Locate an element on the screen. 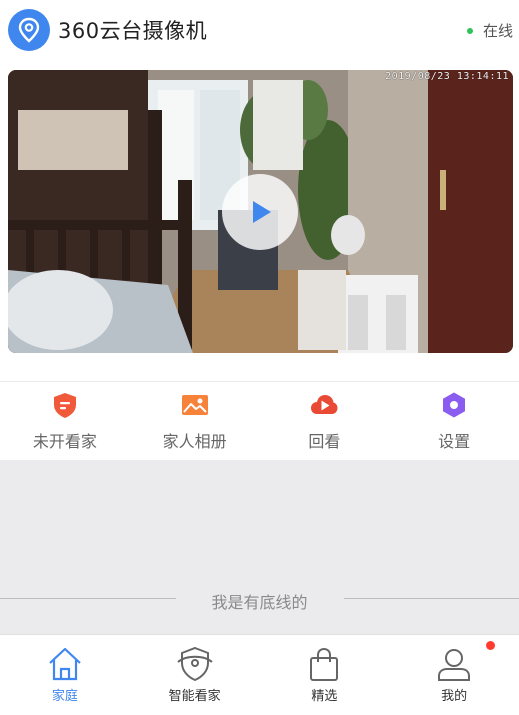  feature-label: 设置 is located at coordinates (454, 441).